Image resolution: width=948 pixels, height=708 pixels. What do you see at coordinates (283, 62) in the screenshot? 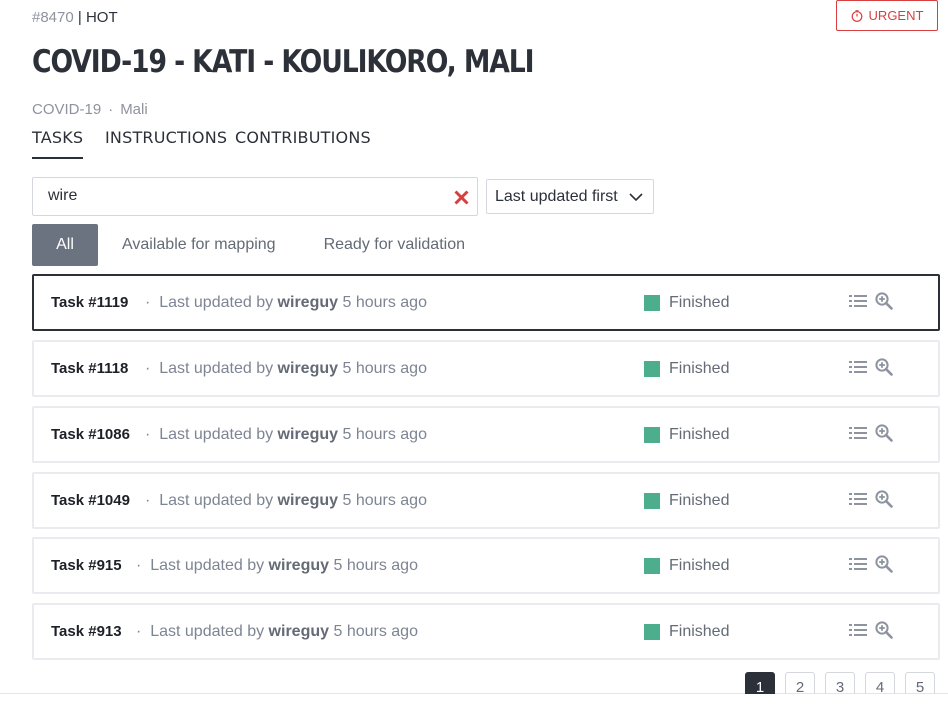
I see `page-title: COVID-19 - KATI - KOULIKORO, MALI` at bounding box center [283, 62].